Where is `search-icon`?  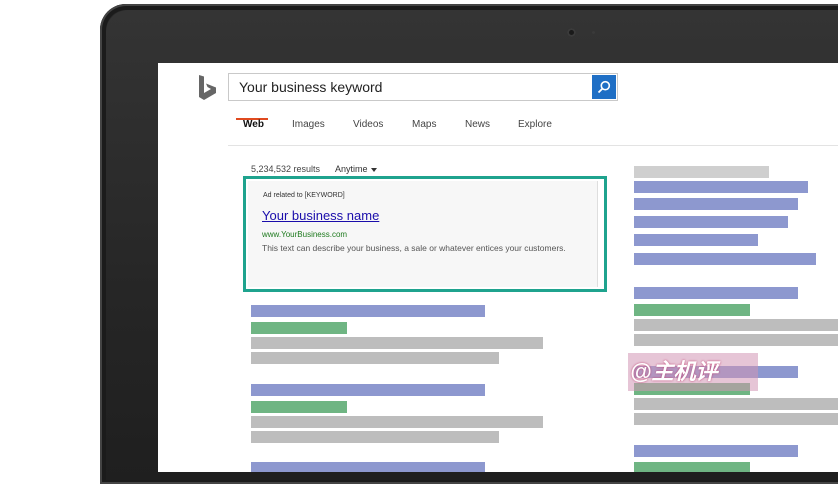 search-icon is located at coordinates (604, 87).